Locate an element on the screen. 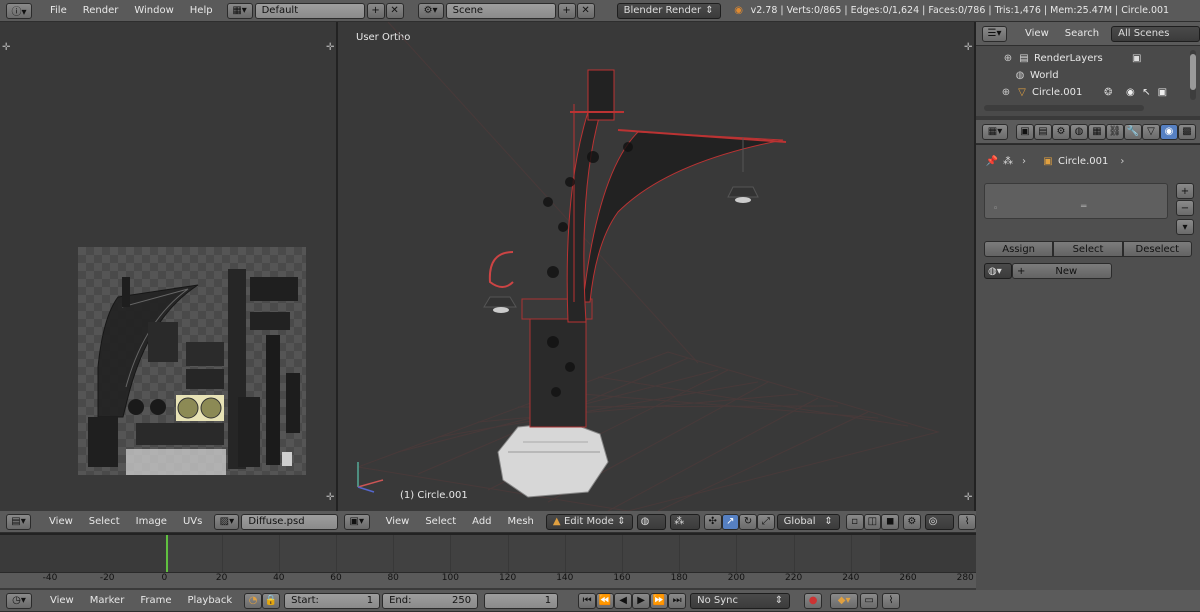 The height and width of the screenshot is (612, 1200). uv-menu-uvs: UVs is located at coordinates (192, 521).